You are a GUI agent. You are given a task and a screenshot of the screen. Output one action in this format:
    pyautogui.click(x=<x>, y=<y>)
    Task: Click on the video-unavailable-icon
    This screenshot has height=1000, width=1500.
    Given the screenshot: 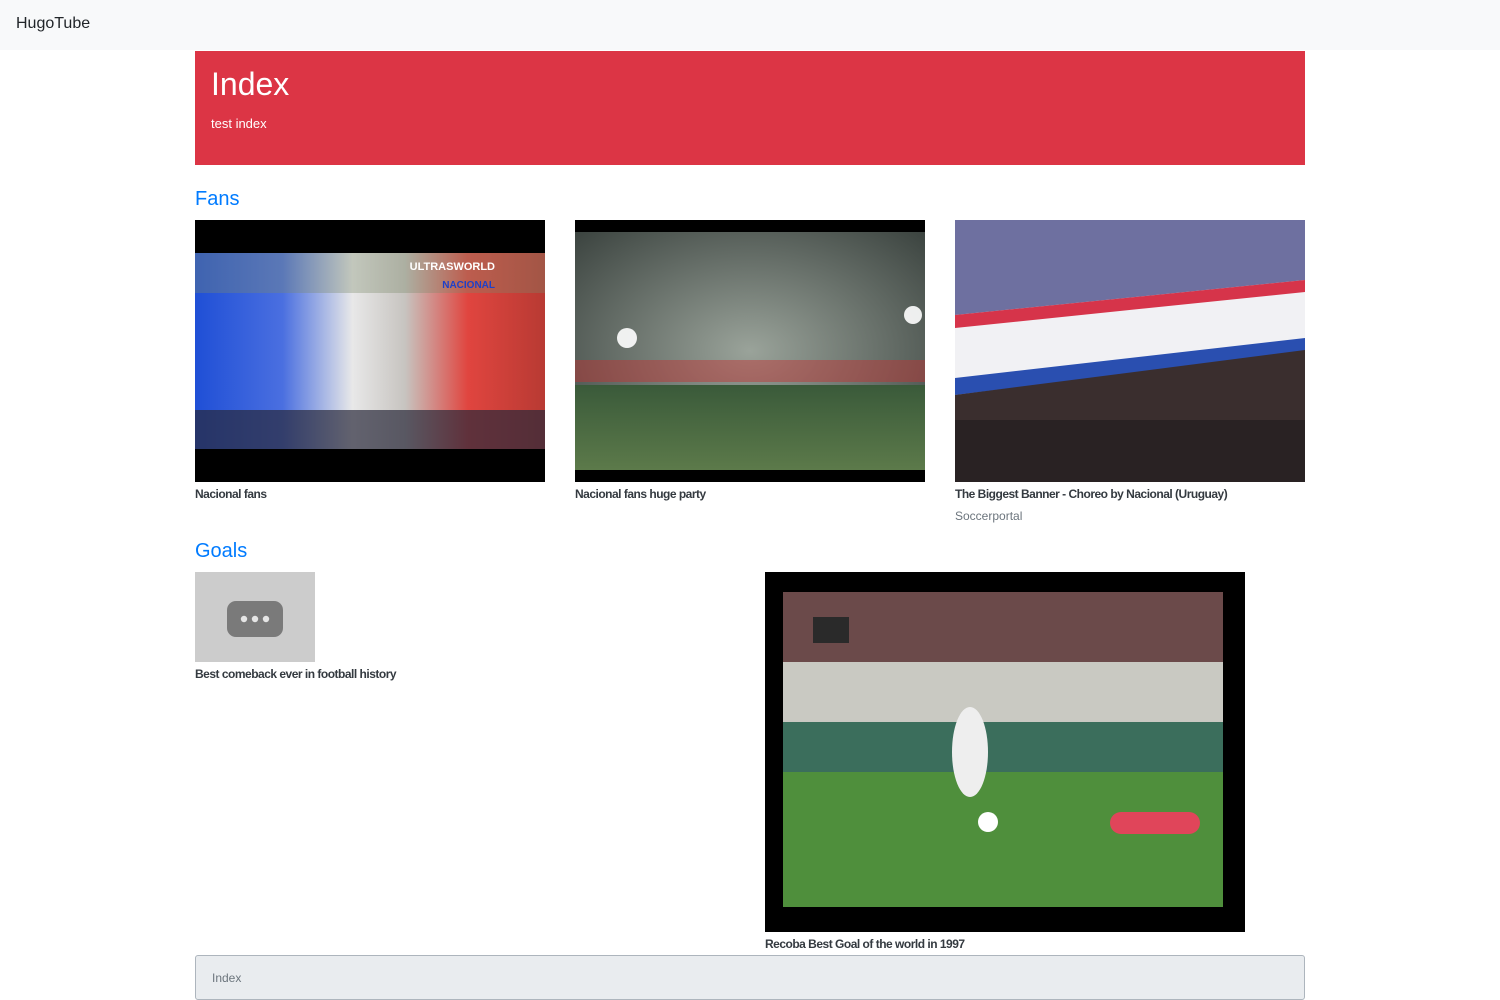 What is the action you would take?
    pyautogui.click(x=255, y=617)
    